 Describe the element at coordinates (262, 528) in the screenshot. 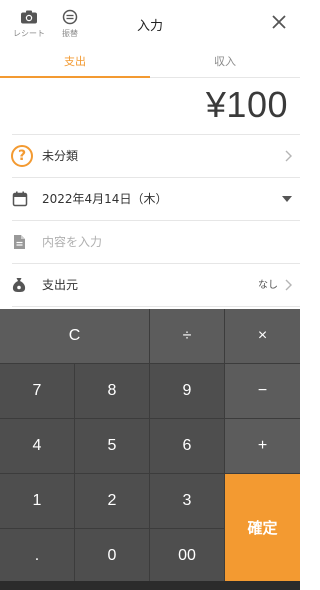

I see `confirm-button: 確定` at that location.